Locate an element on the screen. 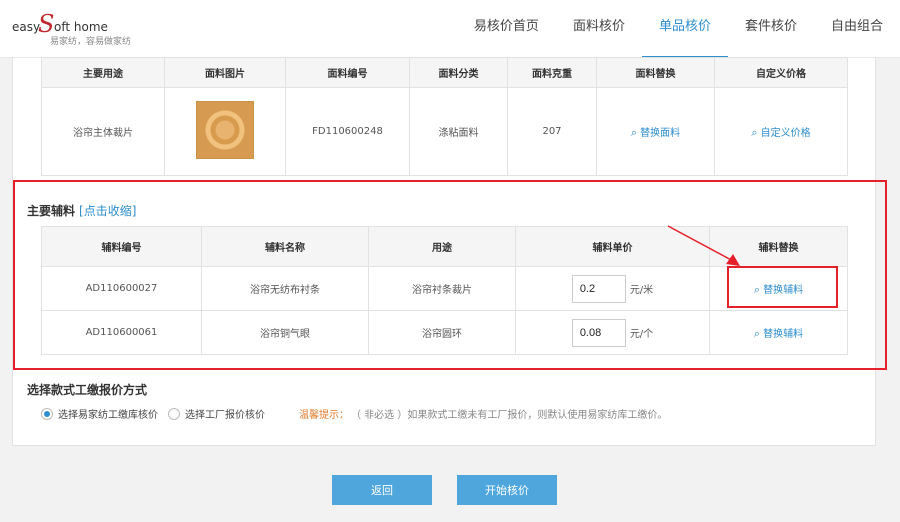 The height and width of the screenshot is (522, 900). col-header-image: 面料图片 is located at coordinates (225, 72).